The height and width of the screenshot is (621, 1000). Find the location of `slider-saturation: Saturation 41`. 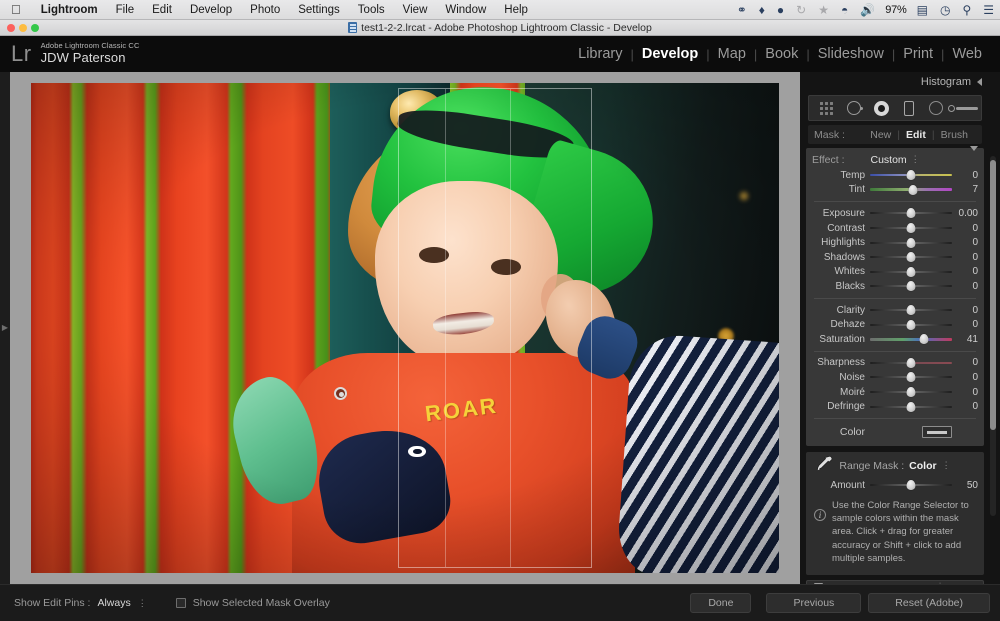

slider-saturation: Saturation 41 is located at coordinates (895, 339).